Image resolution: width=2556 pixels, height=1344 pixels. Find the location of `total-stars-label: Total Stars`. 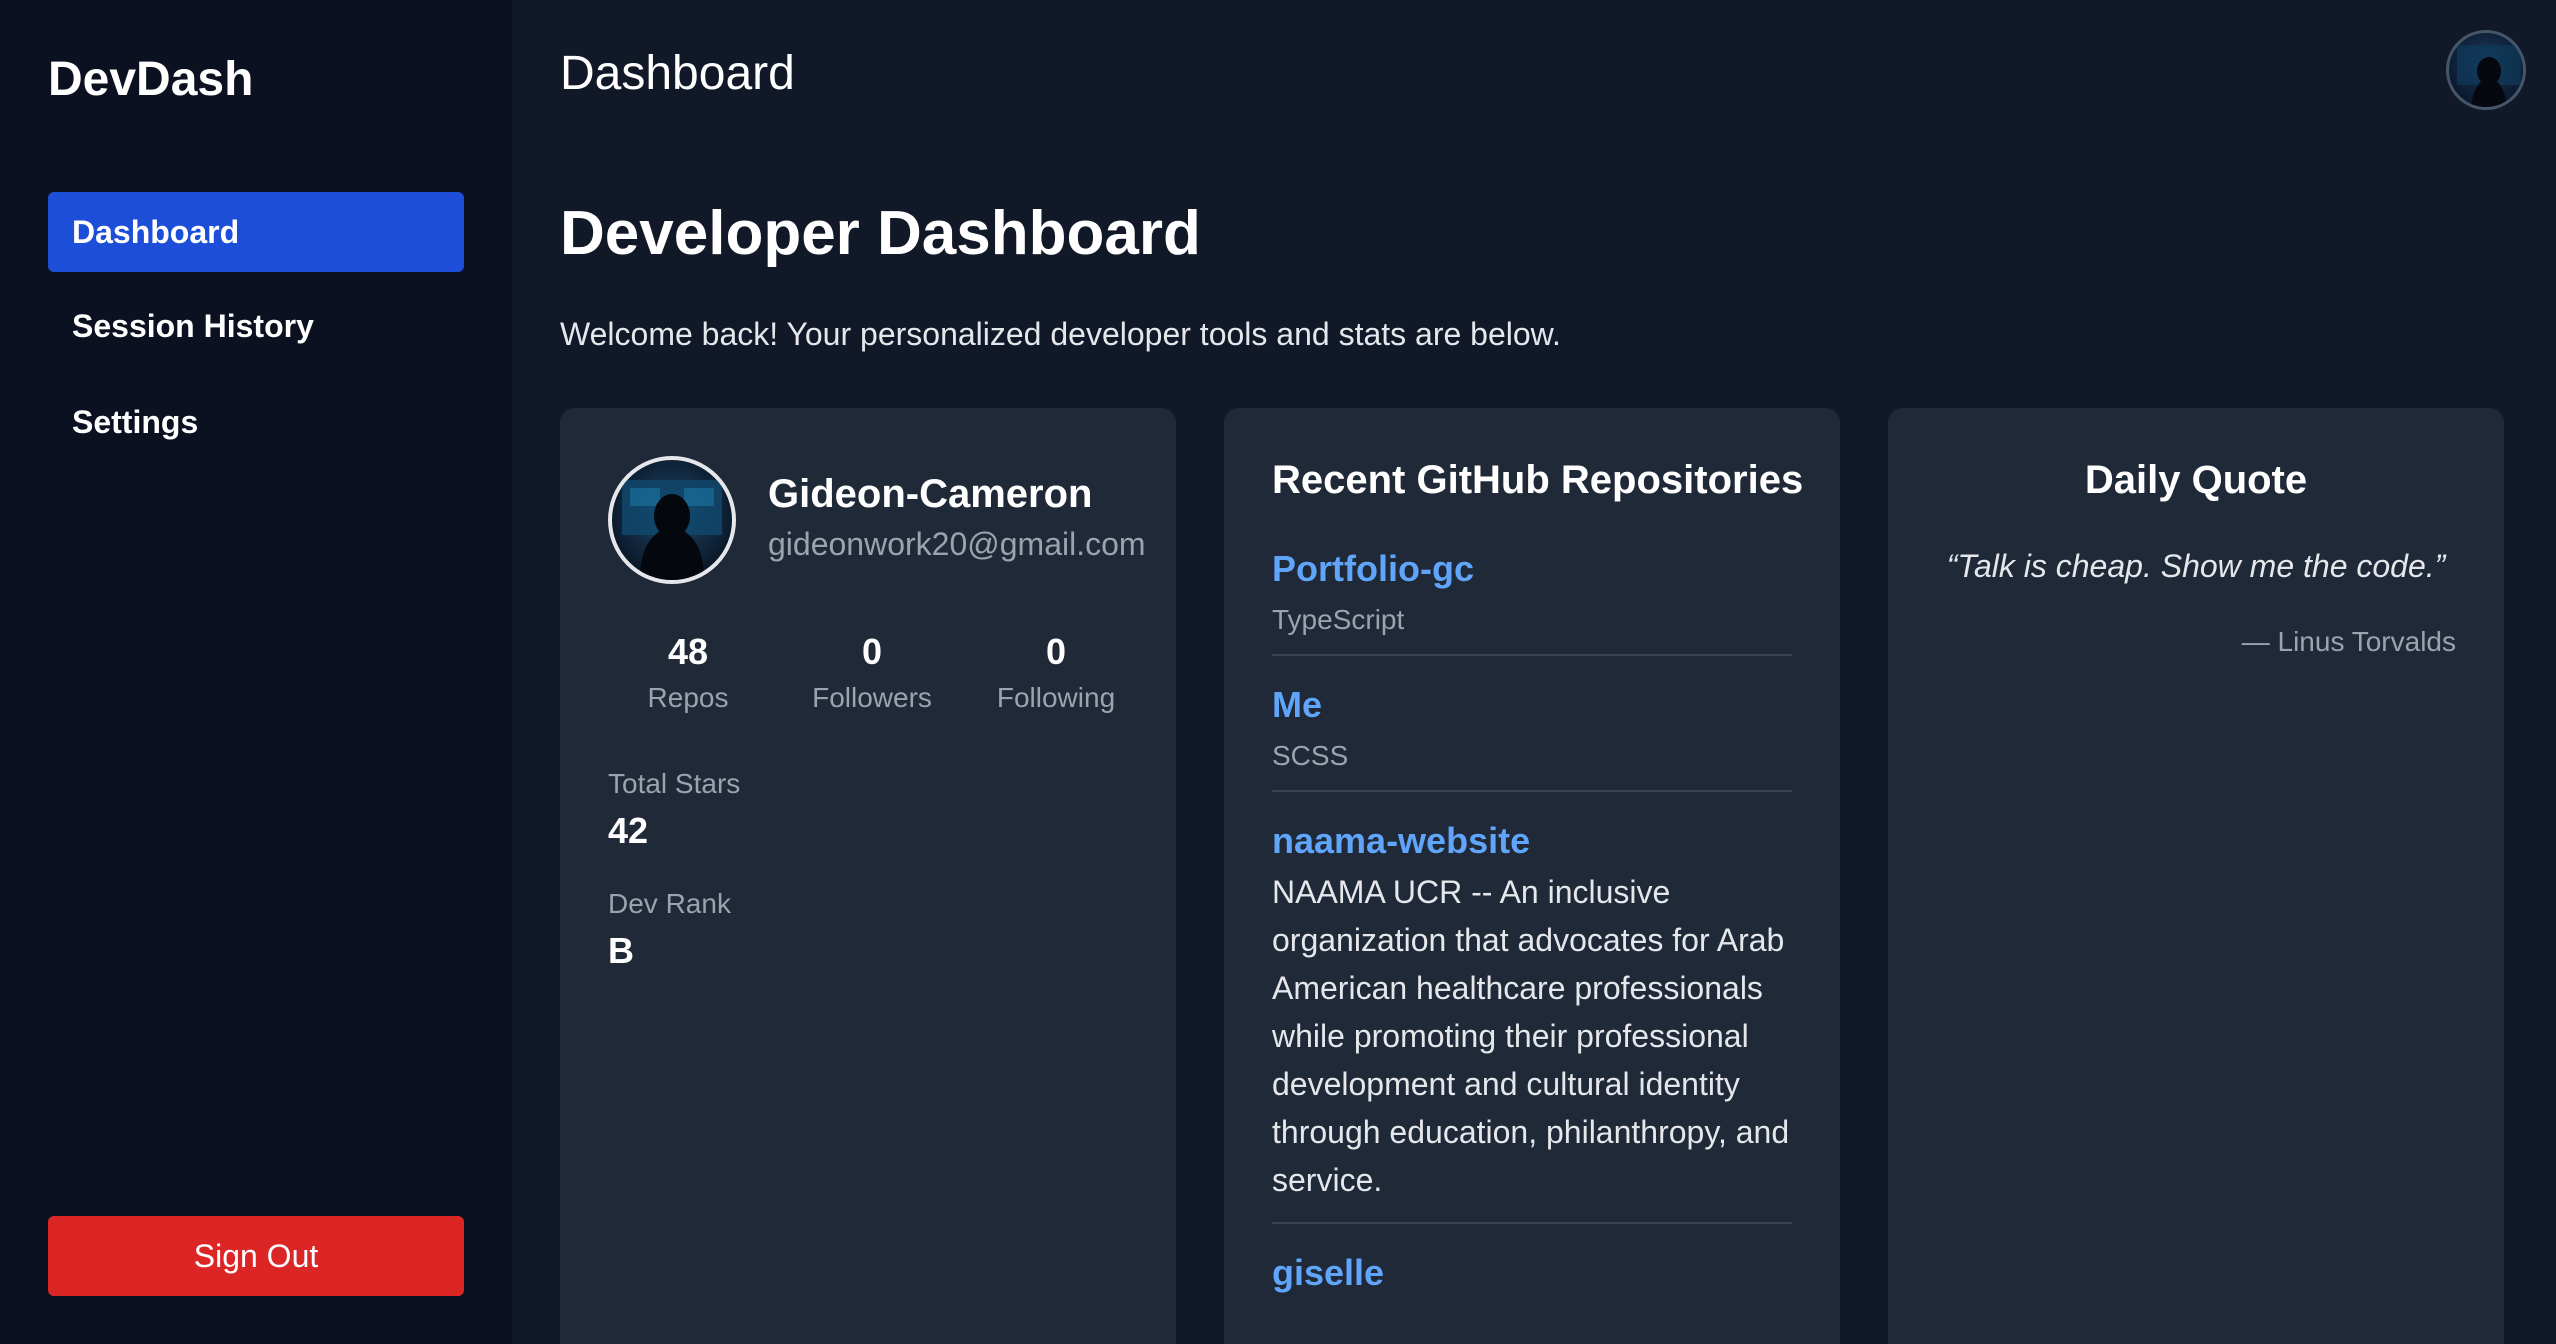

total-stars-label: Total Stars is located at coordinates (674, 783).